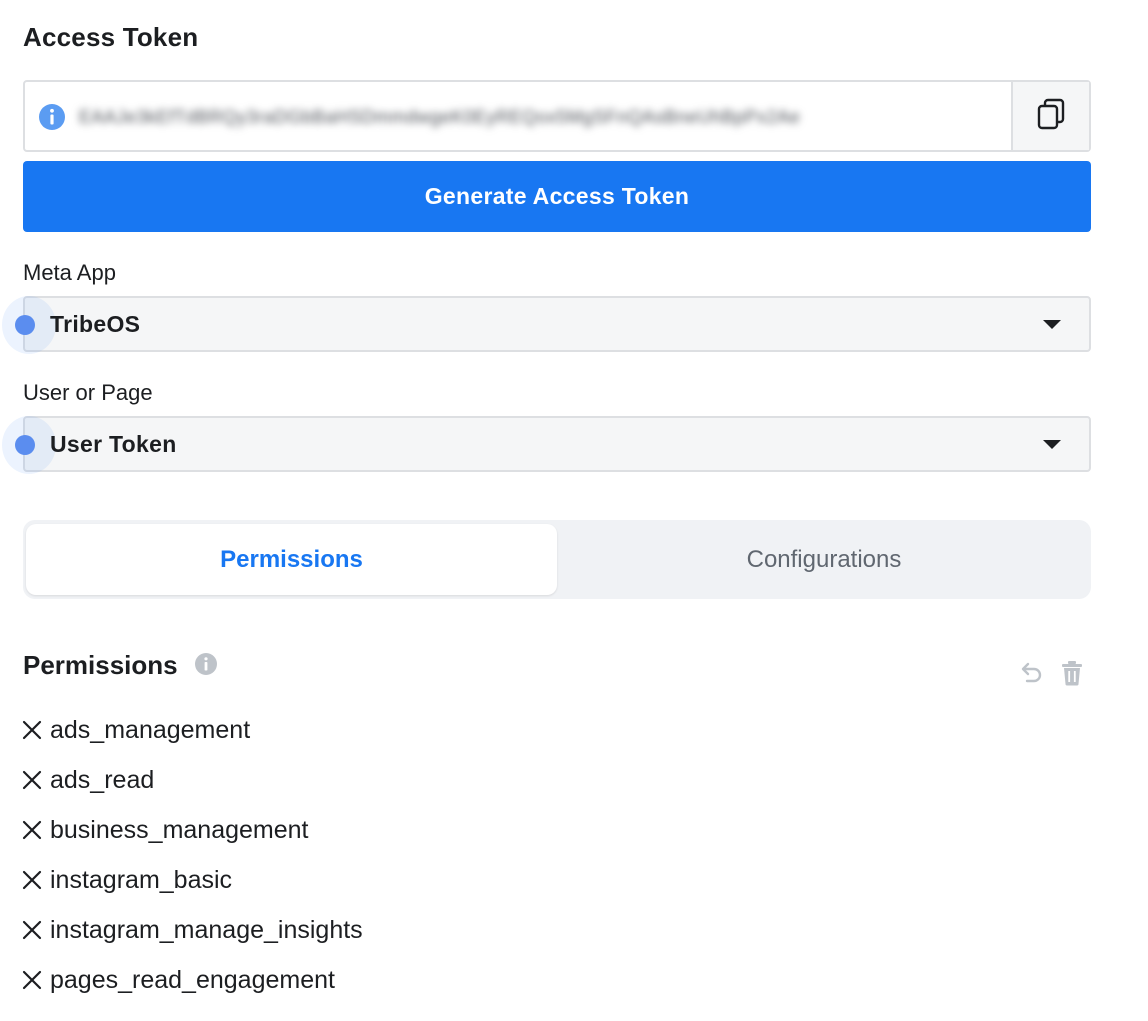 The height and width of the screenshot is (1021, 1148). What do you see at coordinates (1031, 673) in the screenshot?
I see `undo-icon` at bounding box center [1031, 673].